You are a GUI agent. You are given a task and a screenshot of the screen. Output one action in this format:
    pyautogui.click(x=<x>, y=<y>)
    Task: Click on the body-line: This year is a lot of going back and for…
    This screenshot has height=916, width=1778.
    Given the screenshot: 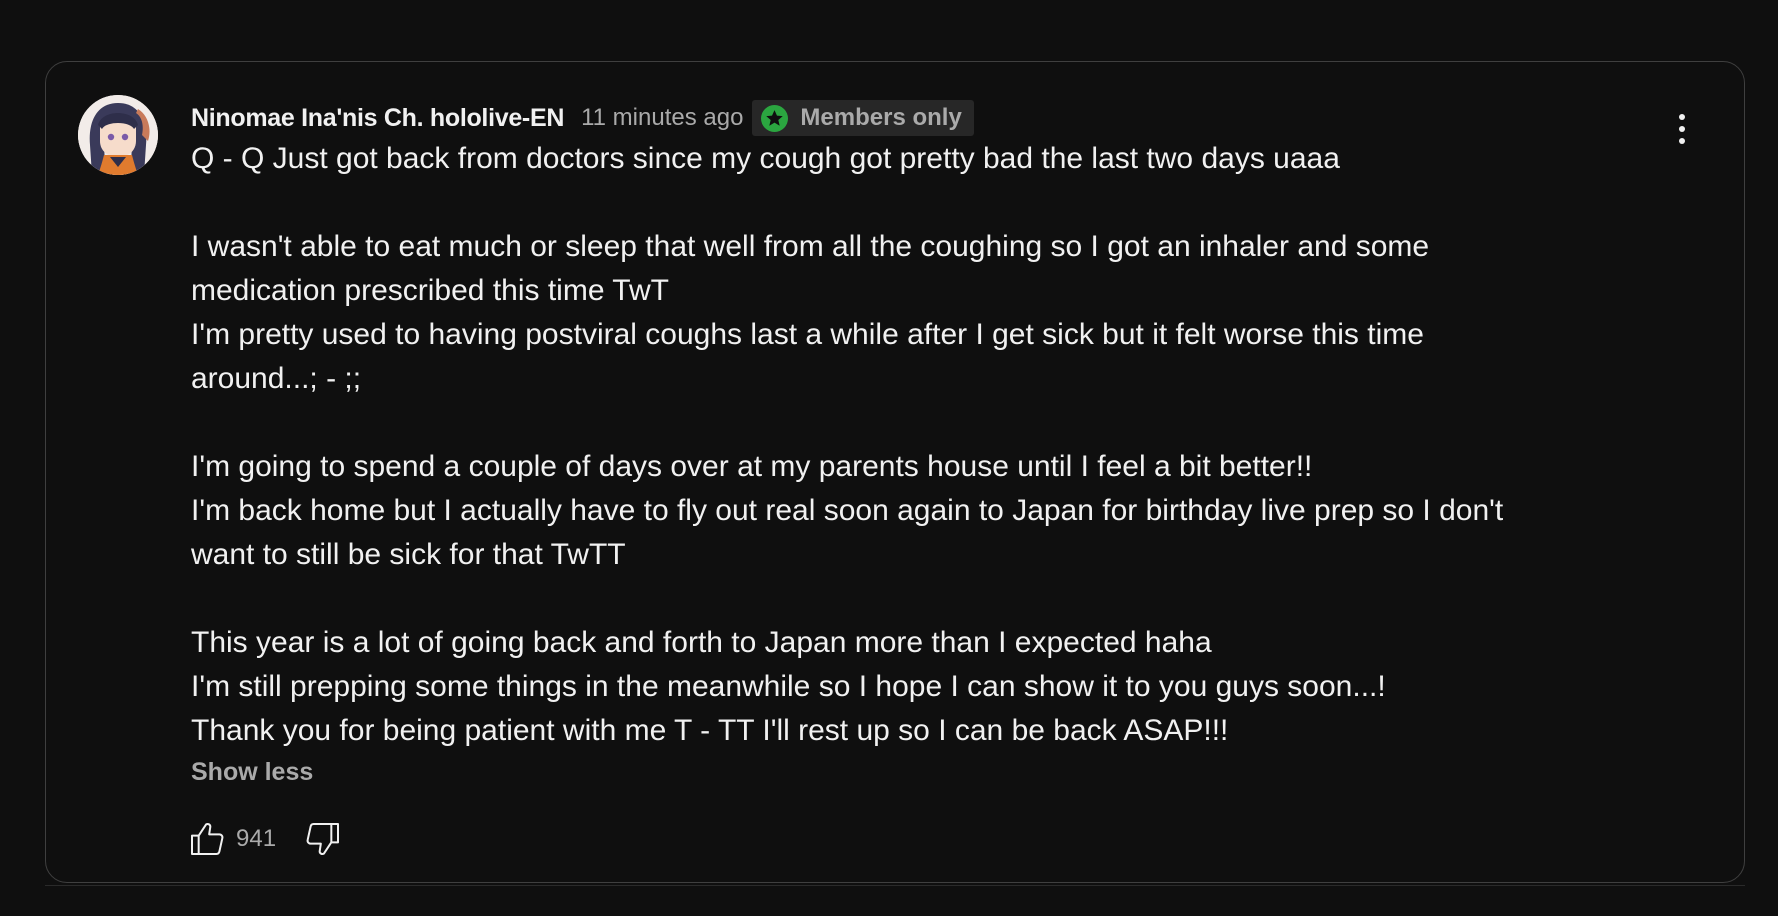 What is the action you would take?
    pyautogui.click(x=701, y=642)
    